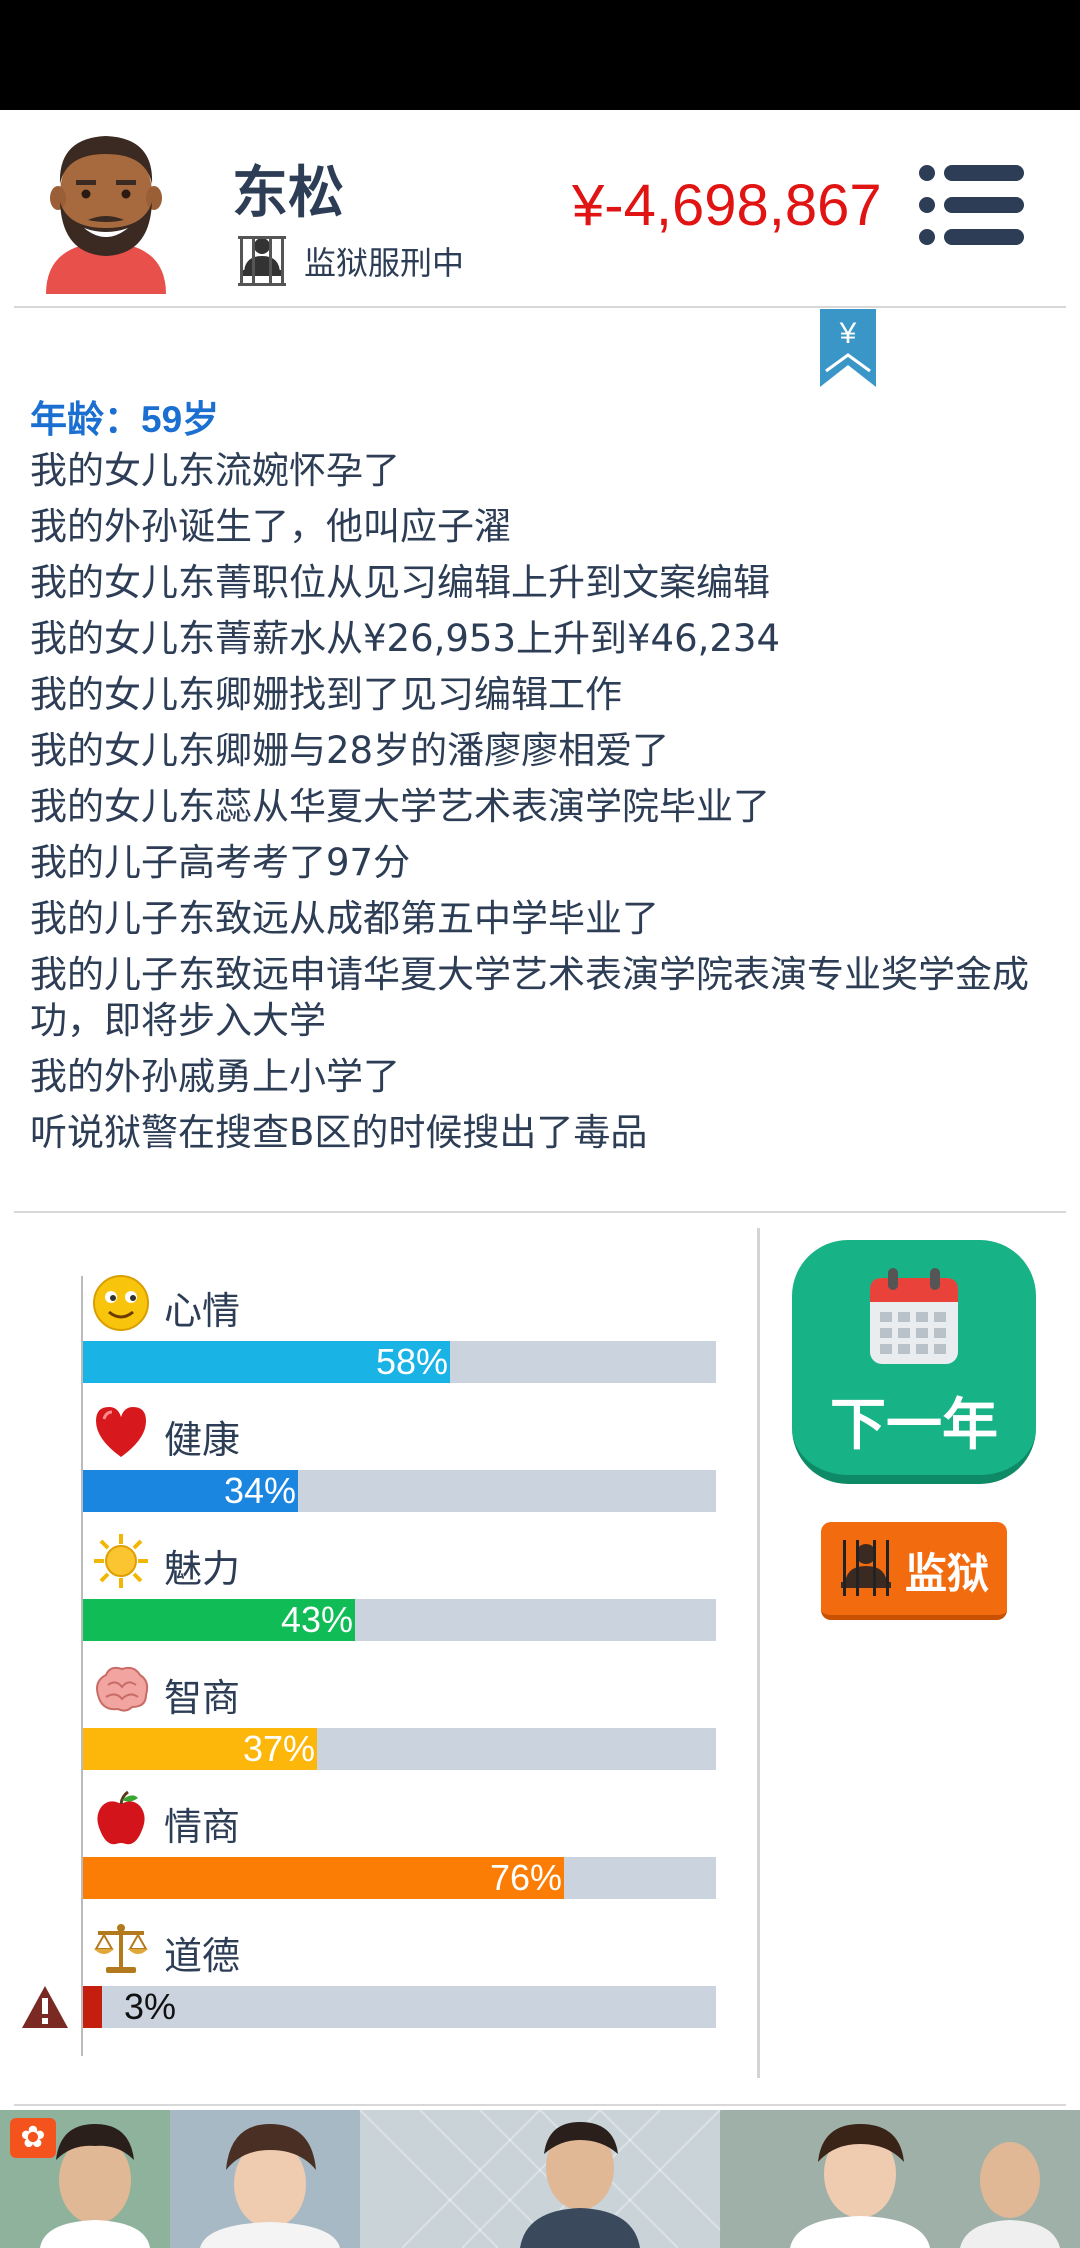 This screenshot has height=2248, width=1080. I want to click on status-row: 监狱服刑中, so click(350, 261).